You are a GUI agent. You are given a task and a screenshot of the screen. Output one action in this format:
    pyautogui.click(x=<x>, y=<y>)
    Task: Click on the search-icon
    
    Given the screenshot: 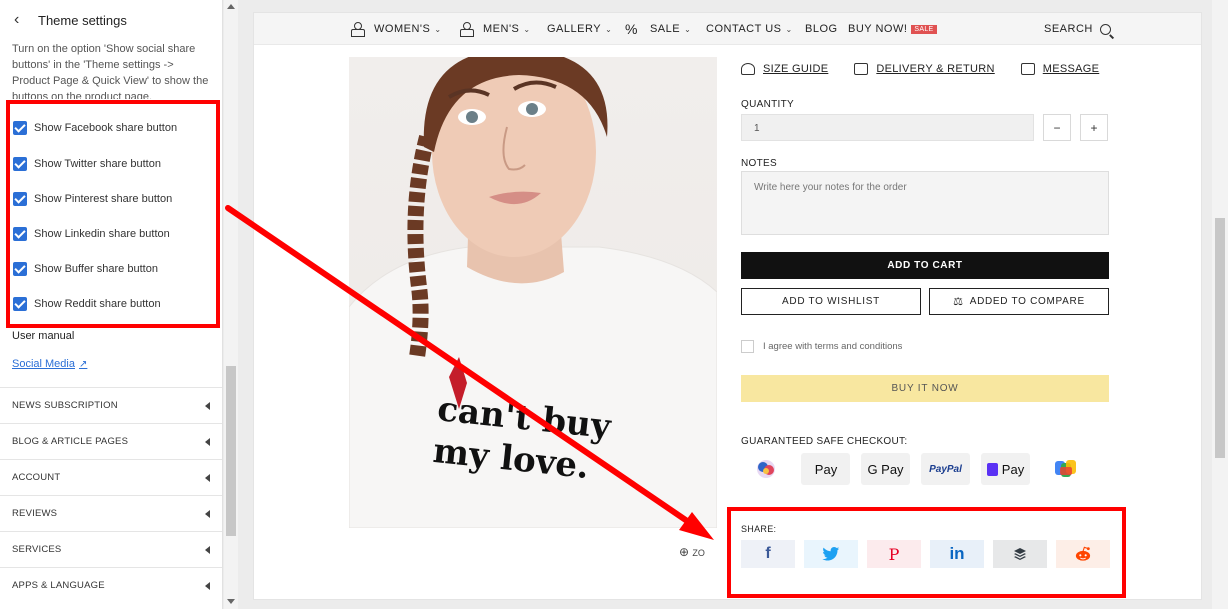 What is the action you would take?
    pyautogui.click(x=1105, y=29)
    